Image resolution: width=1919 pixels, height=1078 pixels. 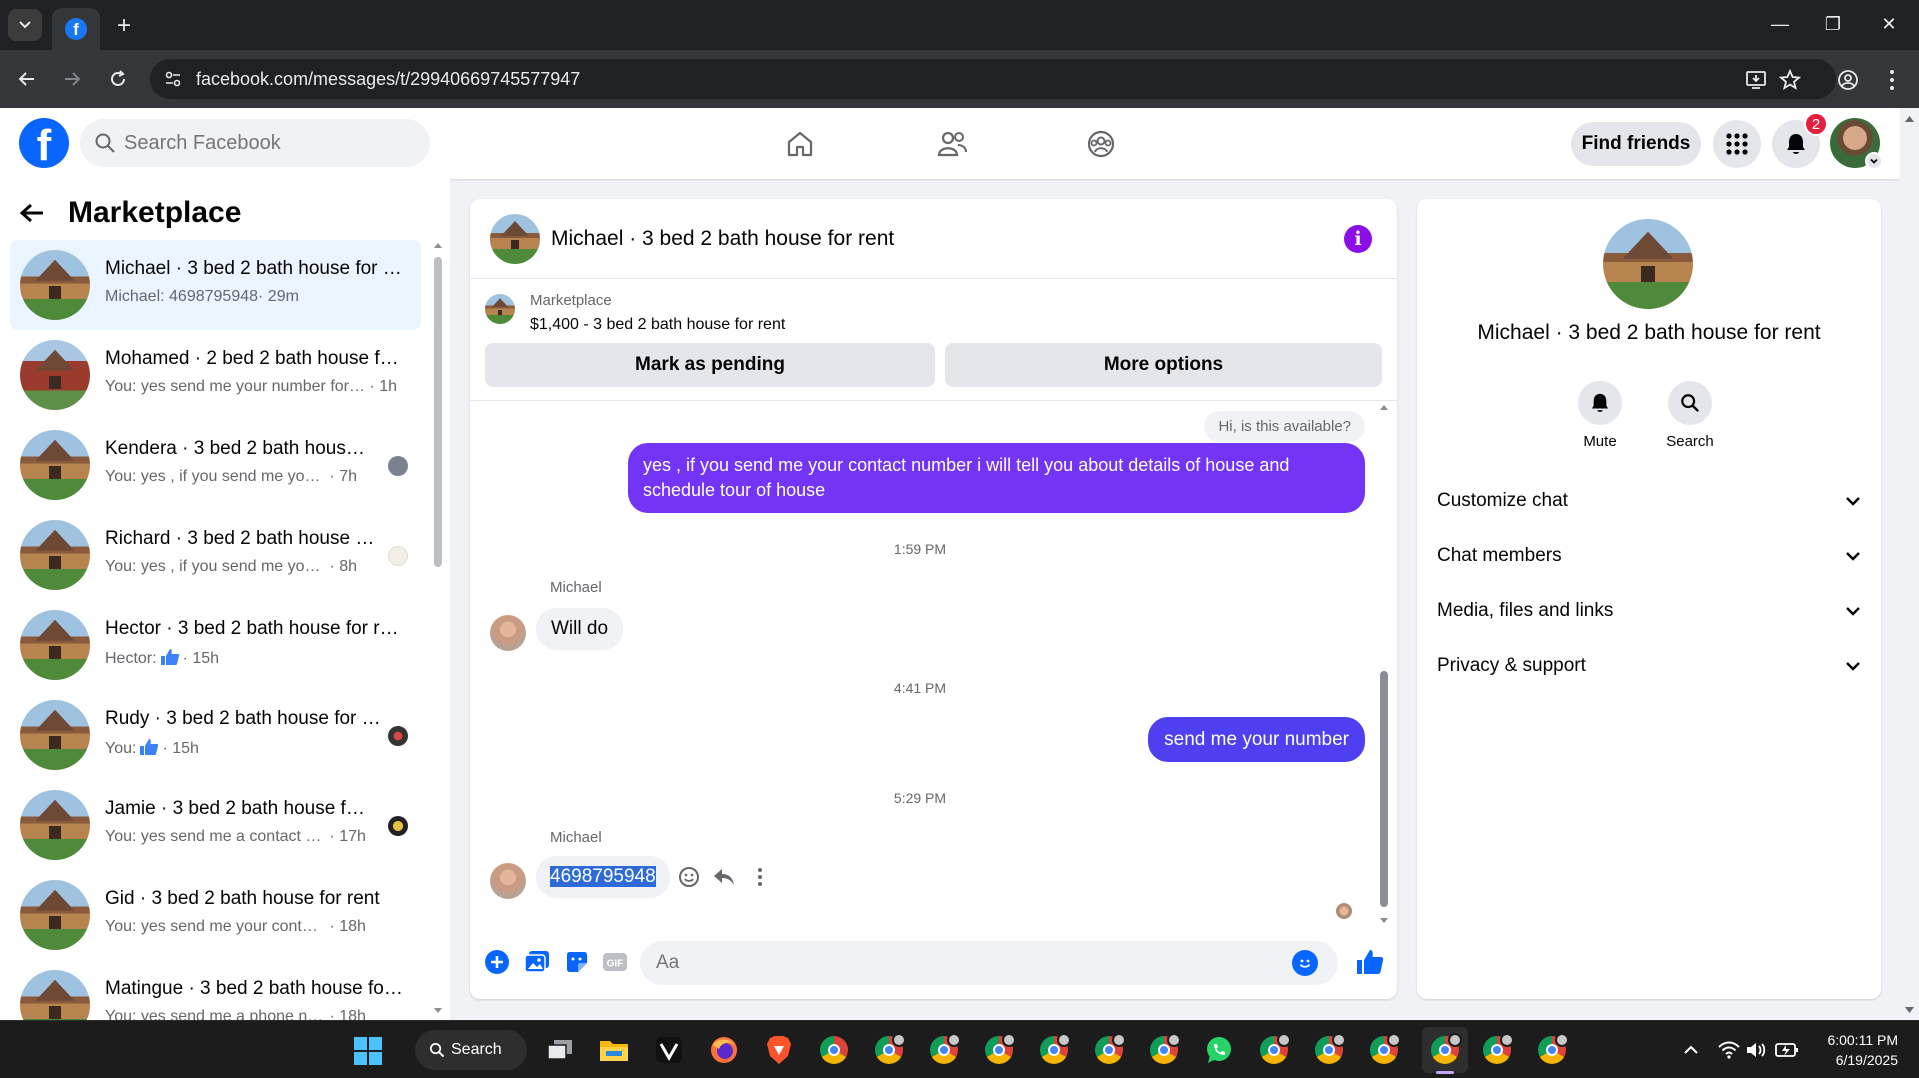 I want to click on browser-menu-icon, so click(x=1892, y=80).